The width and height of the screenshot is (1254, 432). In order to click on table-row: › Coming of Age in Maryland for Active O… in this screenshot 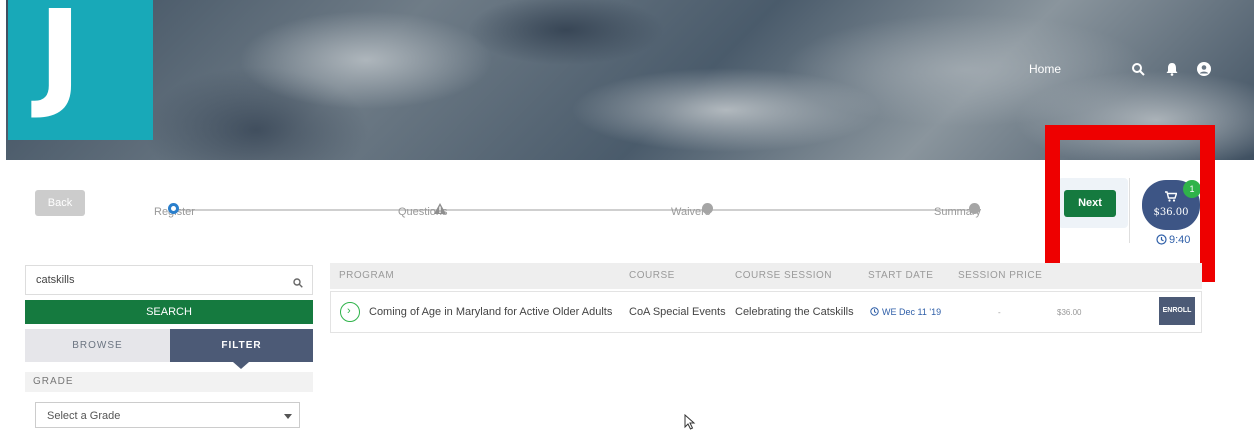, I will do `click(766, 312)`.